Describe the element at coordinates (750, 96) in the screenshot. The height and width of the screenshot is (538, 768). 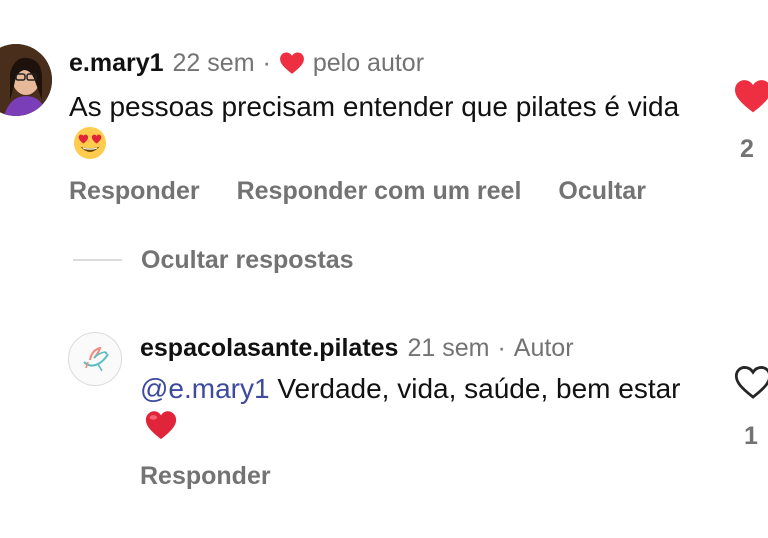
I see `like-heart-filled-icon` at that location.